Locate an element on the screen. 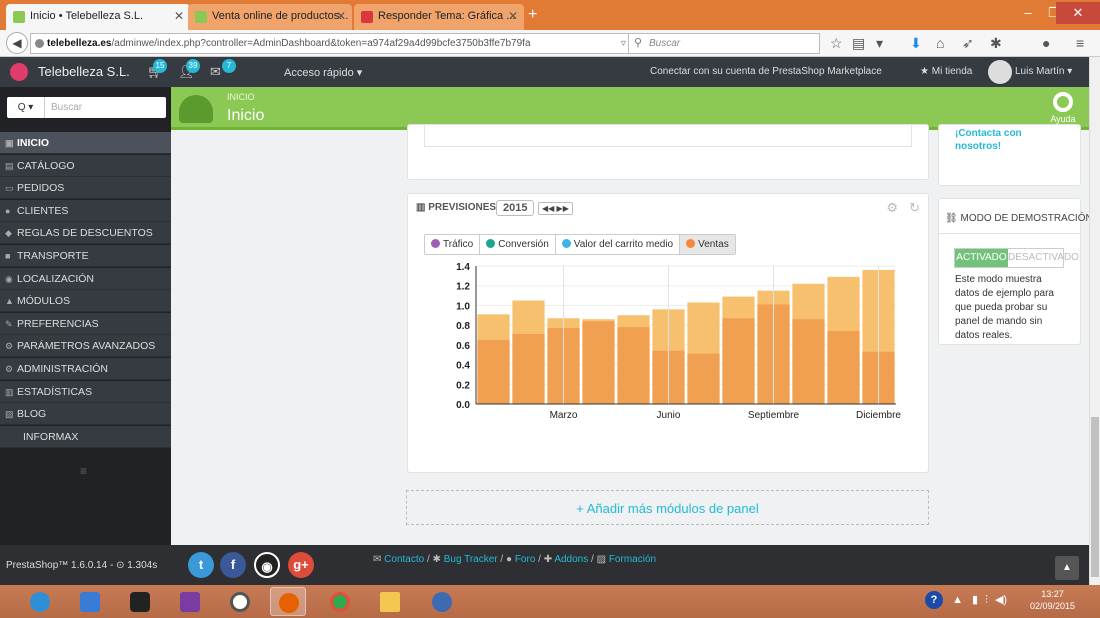 Image resolution: width=1100 pixels, height=618 pixels. taskbar-hp is located at coordinates (240, 601).